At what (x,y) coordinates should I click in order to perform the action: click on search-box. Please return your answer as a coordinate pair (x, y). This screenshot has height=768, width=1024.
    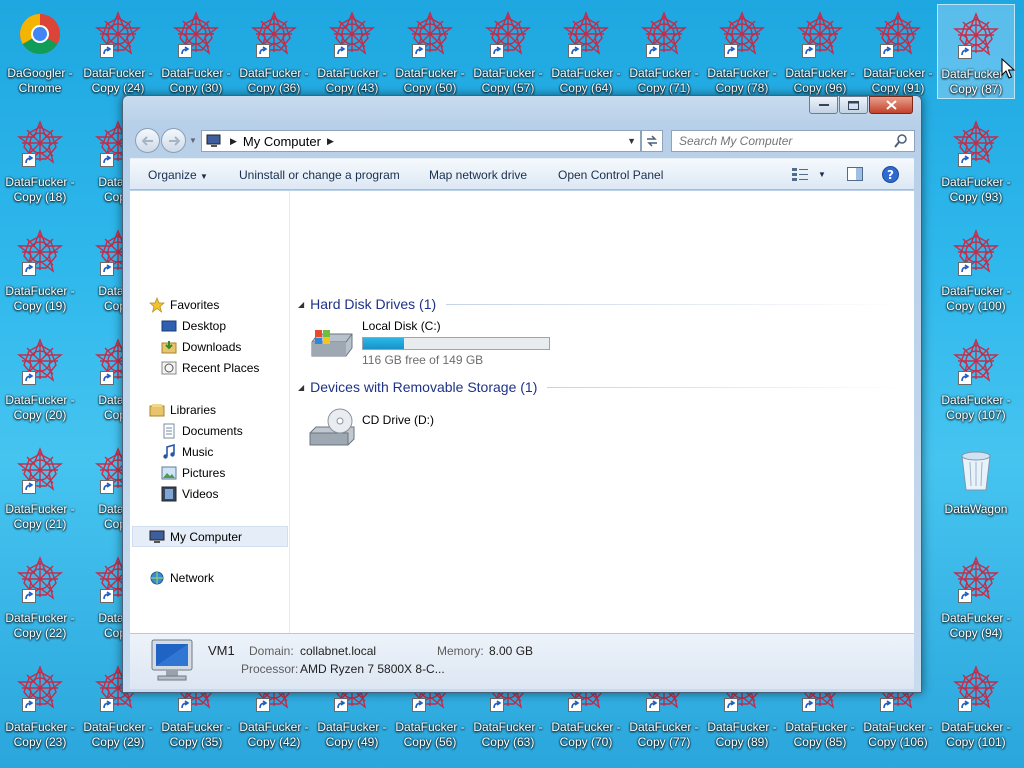
    Looking at the image, I should click on (793, 141).